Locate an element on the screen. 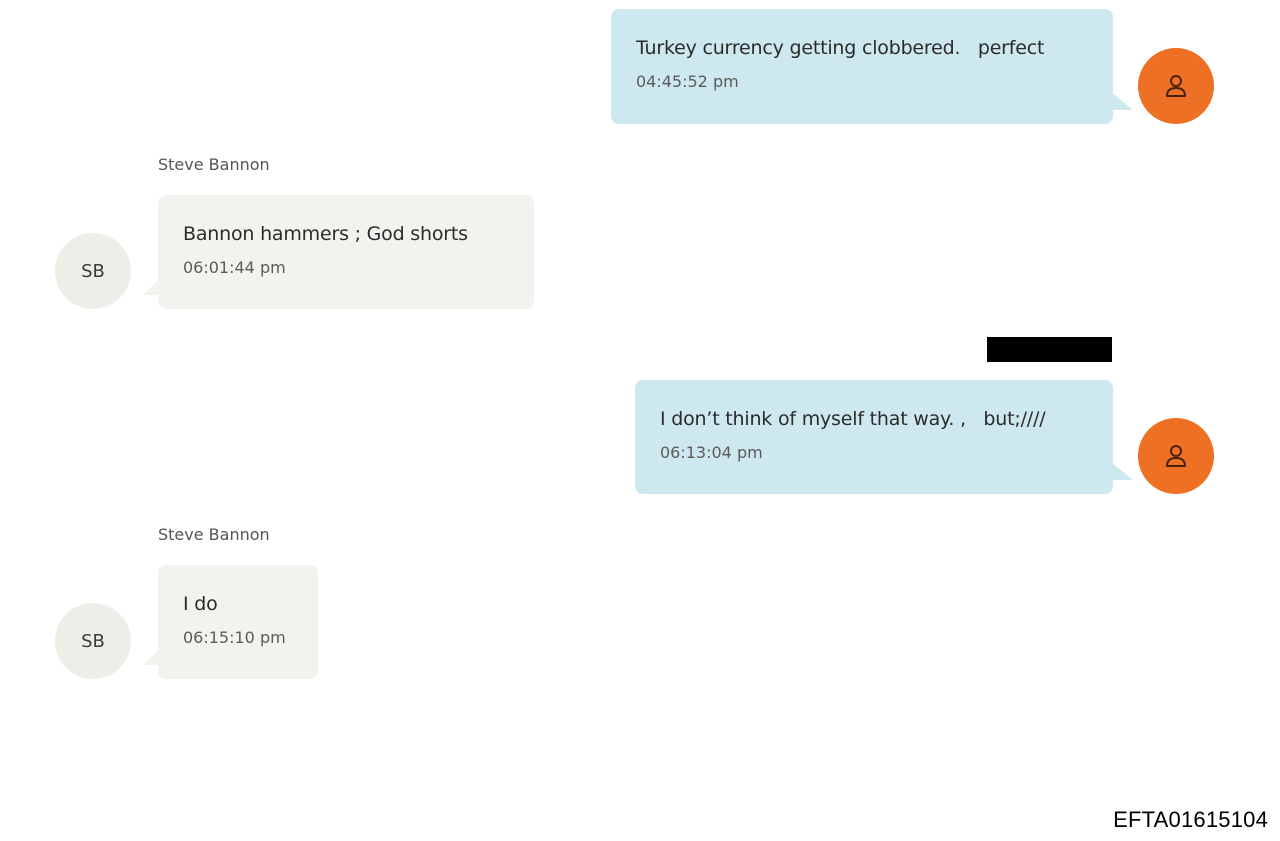 Image resolution: width=1280 pixels, height=841 pixels. message-text: Bannon hammers ; God shorts is located at coordinates (325, 234).